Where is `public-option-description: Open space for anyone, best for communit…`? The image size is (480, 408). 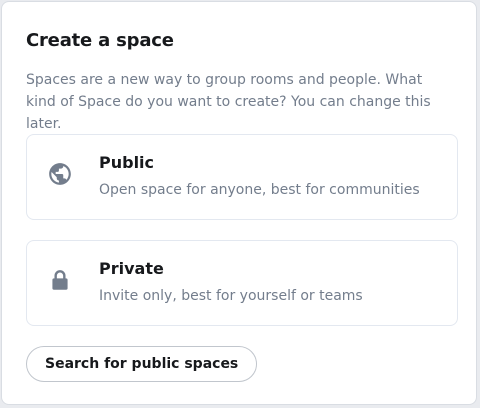
public-option-description: Open space for anyone, best for communit… is located at coordinates (259, 190).